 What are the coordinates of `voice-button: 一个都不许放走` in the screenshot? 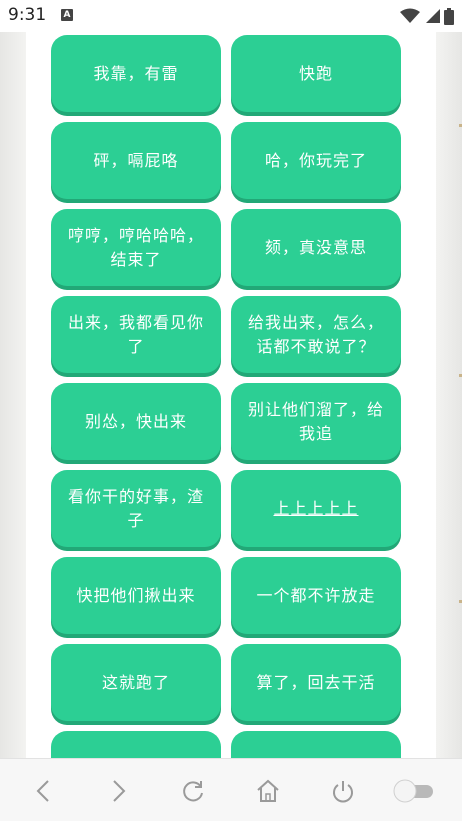 It's located at (316, 595).